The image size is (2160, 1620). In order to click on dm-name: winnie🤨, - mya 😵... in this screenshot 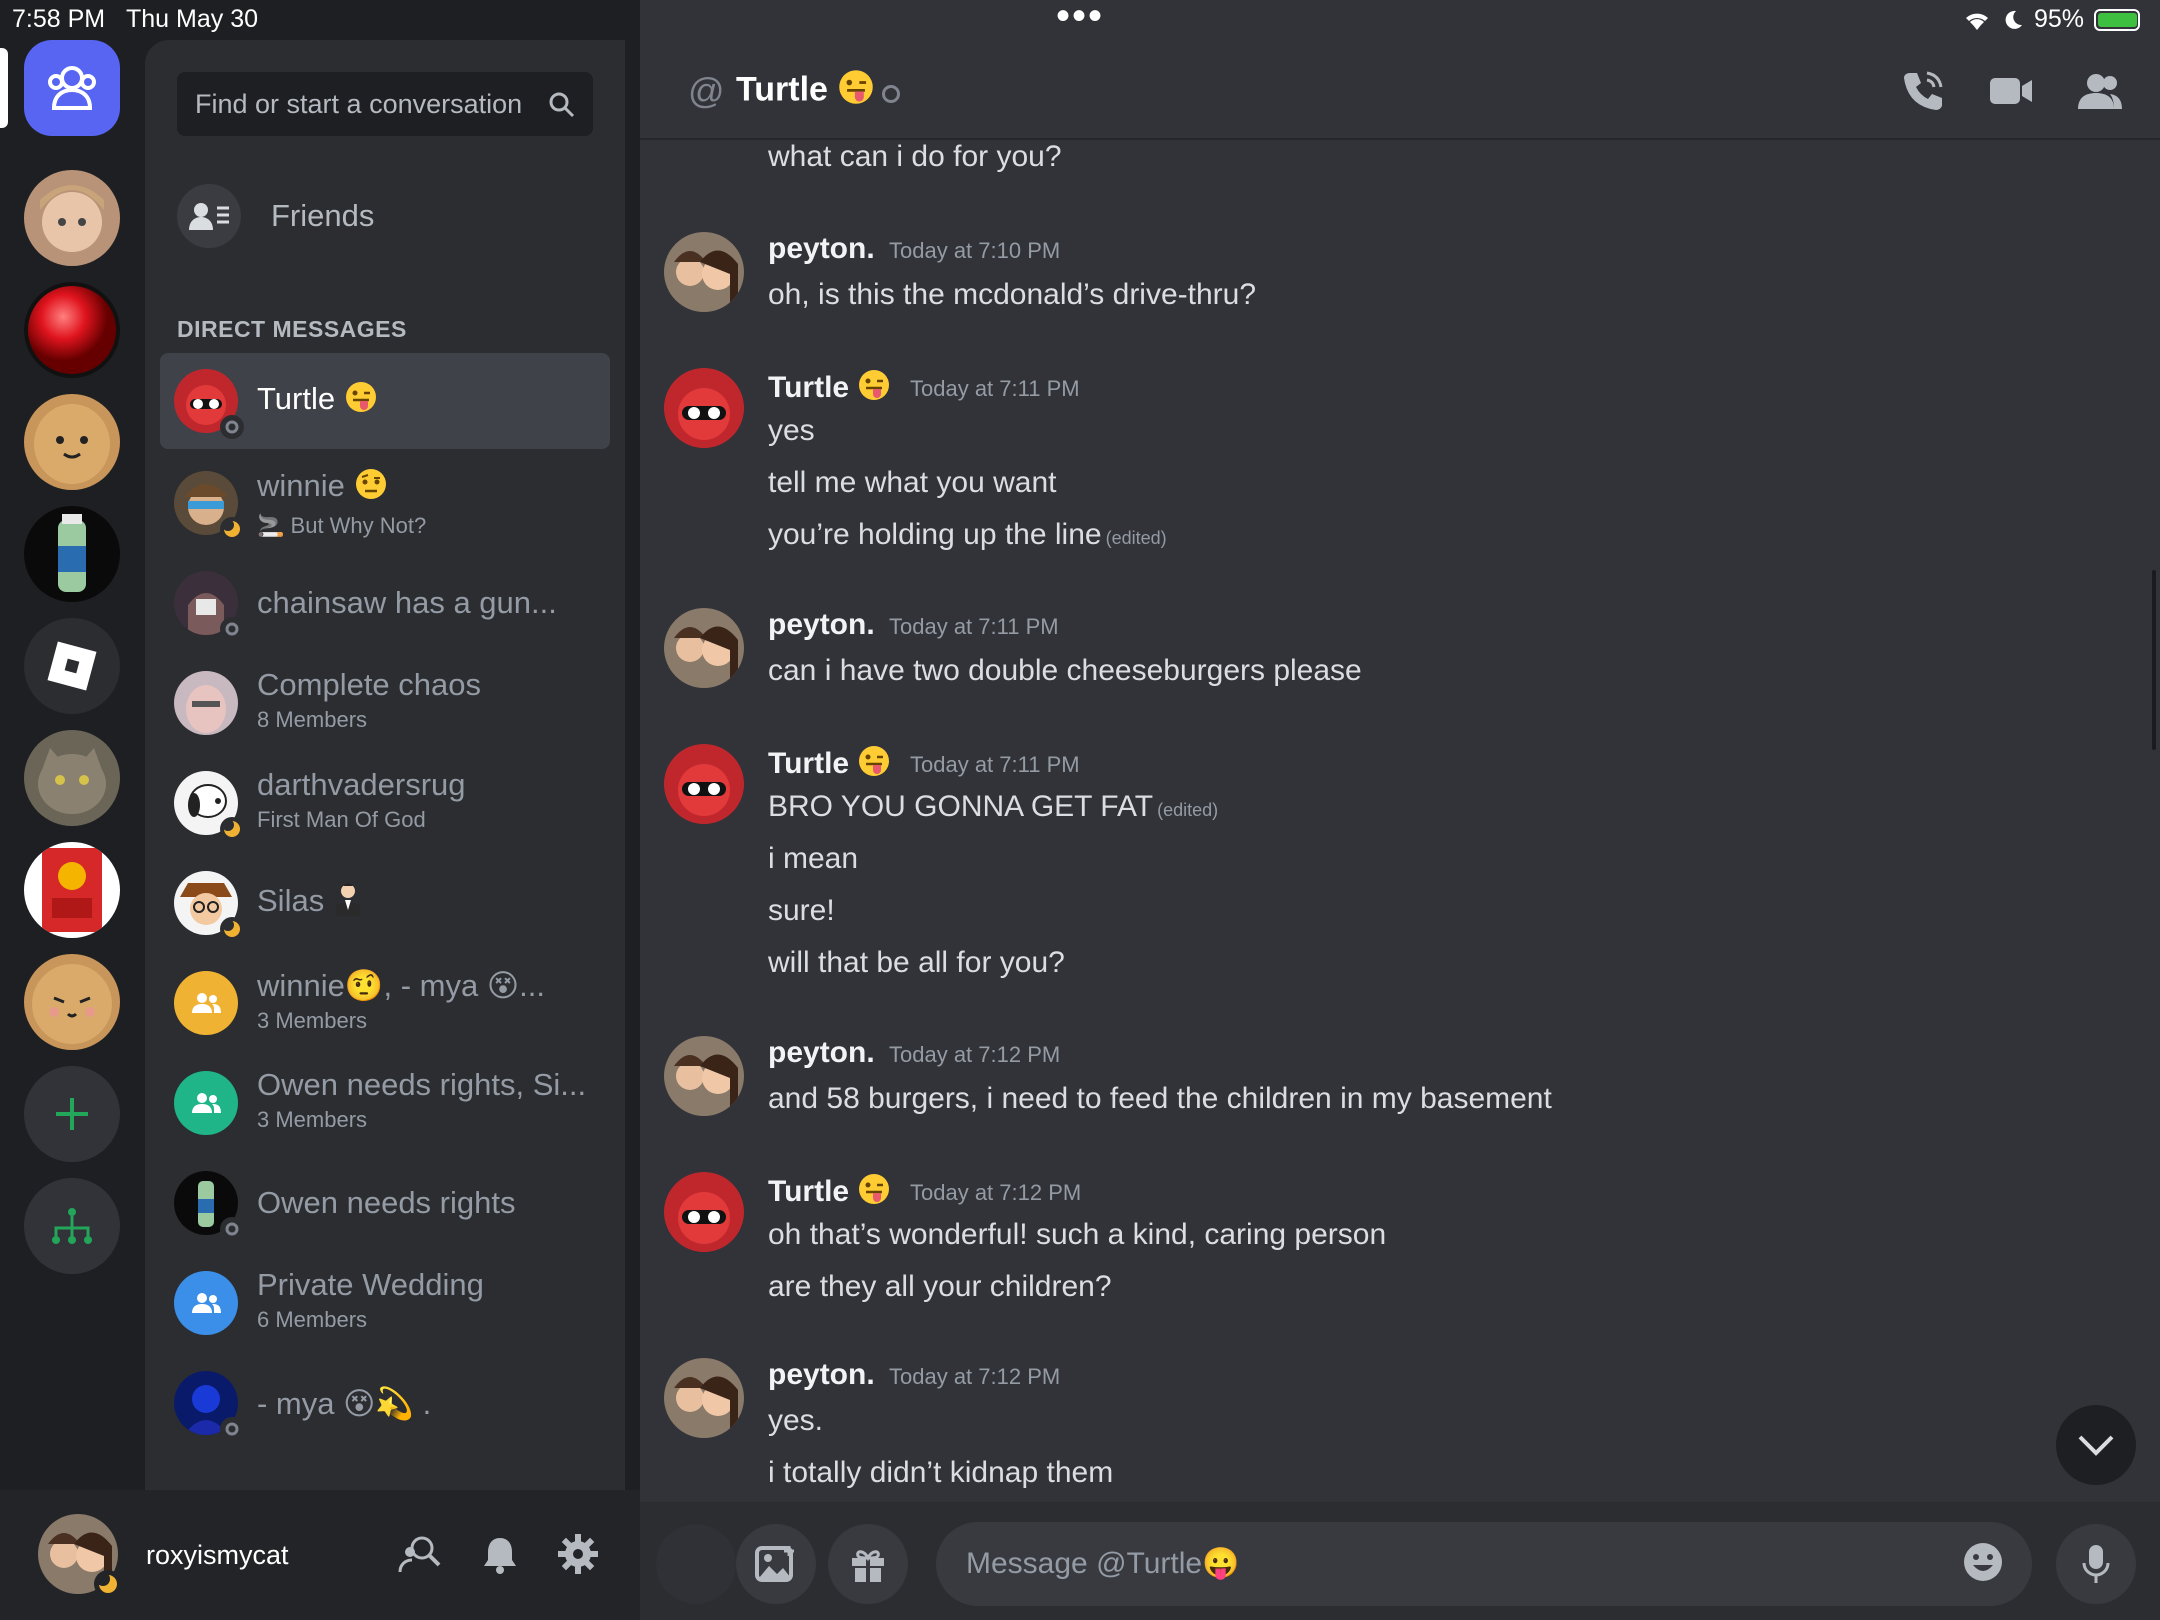, I will do `click(401, 985)`.